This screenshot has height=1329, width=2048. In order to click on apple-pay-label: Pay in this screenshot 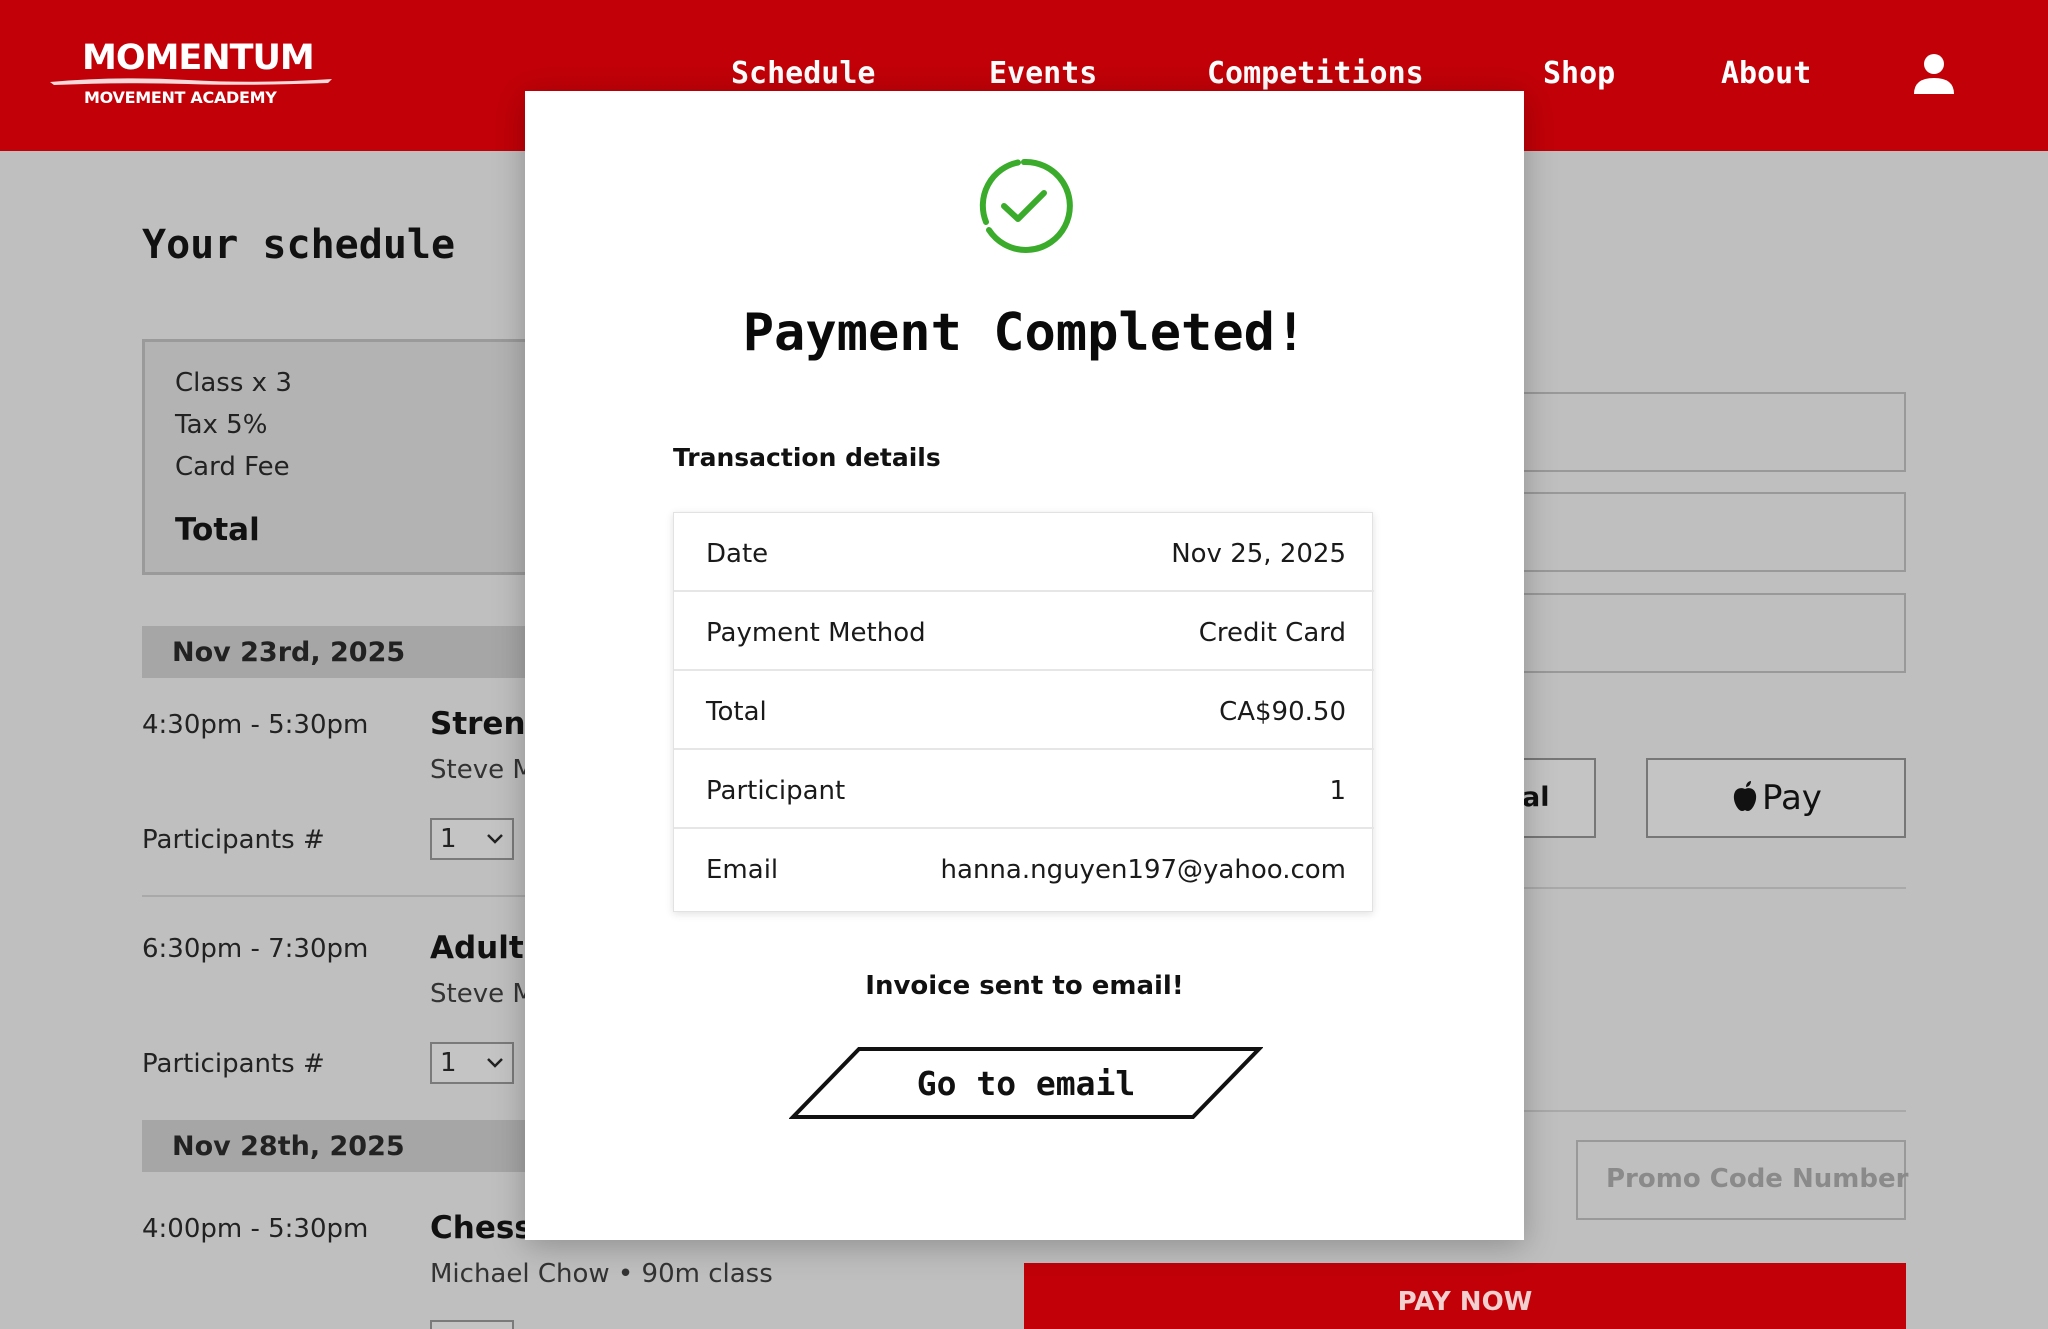, I will do `click(1792, 798)`.